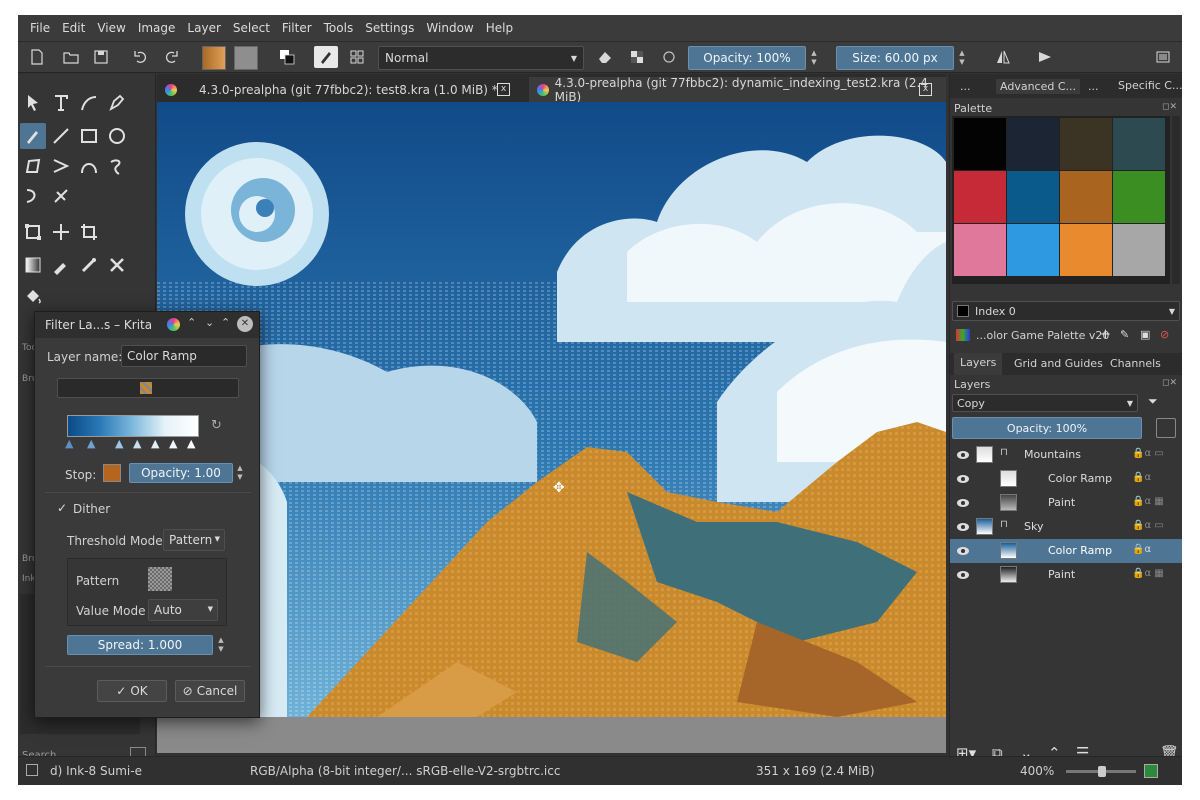  Describe the element at coordinates (111, 28) in the screenshot. I see `menu-view: View` at that location.